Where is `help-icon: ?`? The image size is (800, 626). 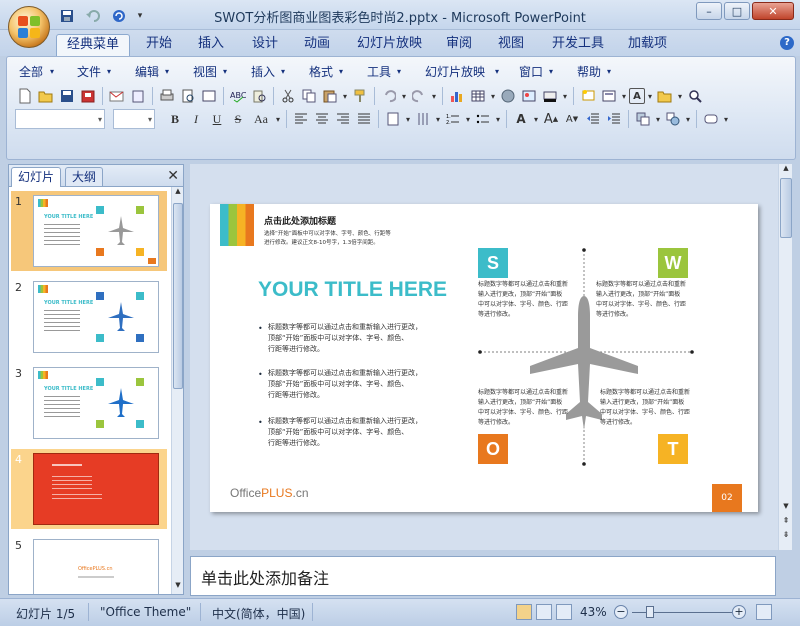
help-icon: ? is located at coordinates (787, 43).